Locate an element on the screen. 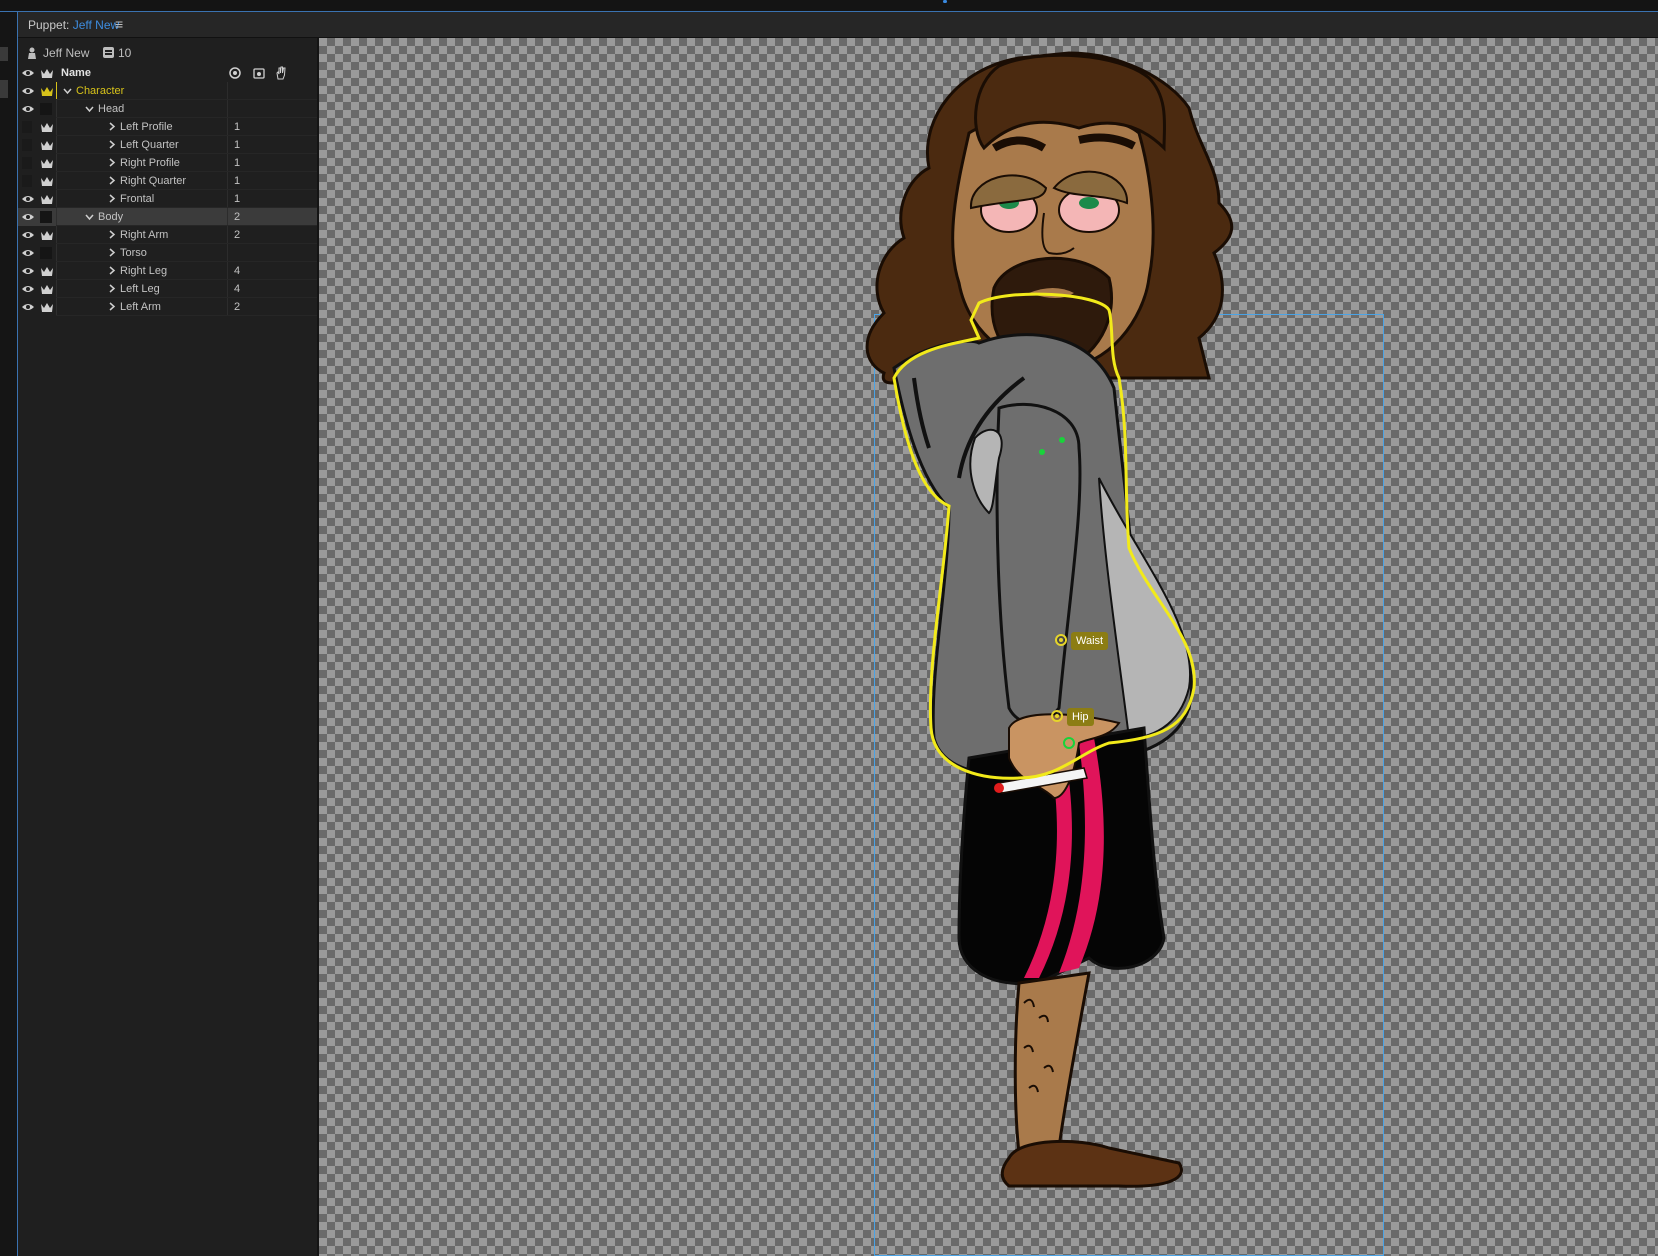 The image size is (1658, 1256). panel-puppet-name: Jeff New is located at coordinates (96, 25).